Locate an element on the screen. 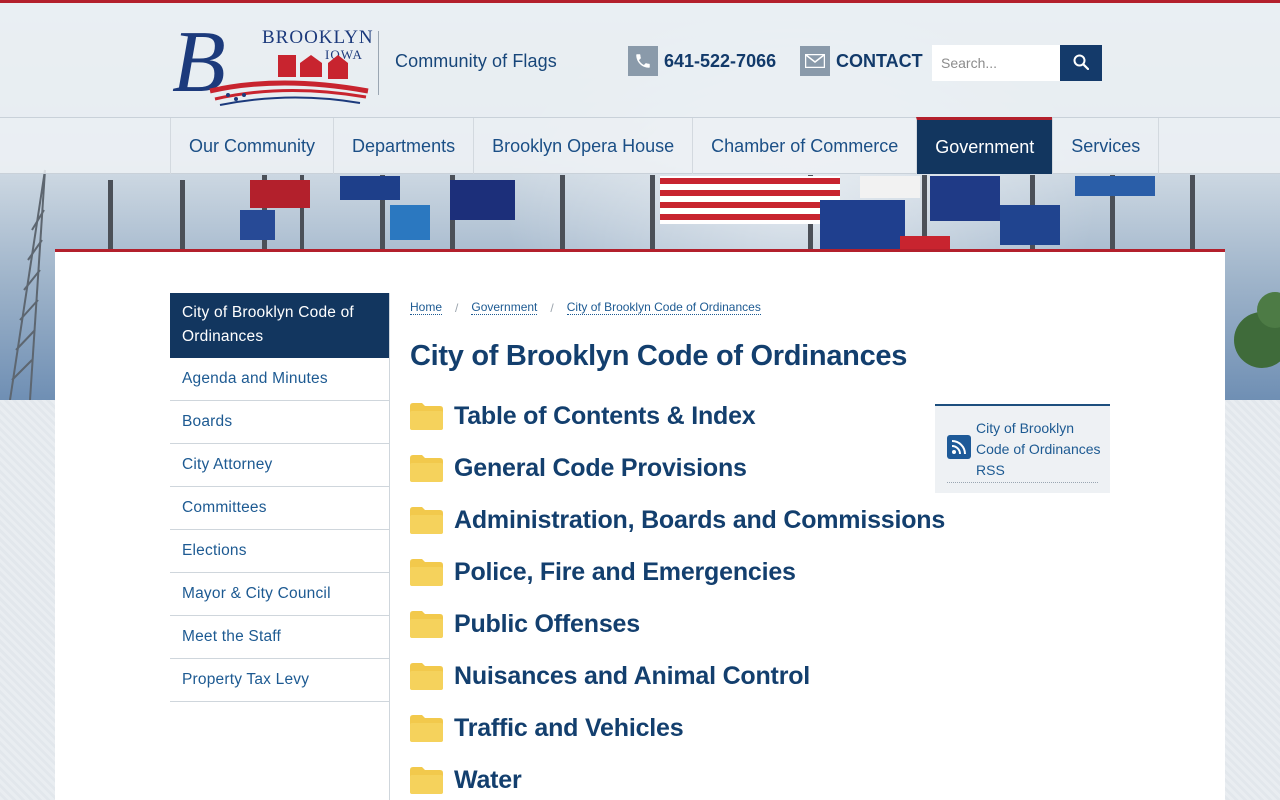 The image size is (1280, 800). site-tagline: Community of Flags is located at coordinates (476, 61).